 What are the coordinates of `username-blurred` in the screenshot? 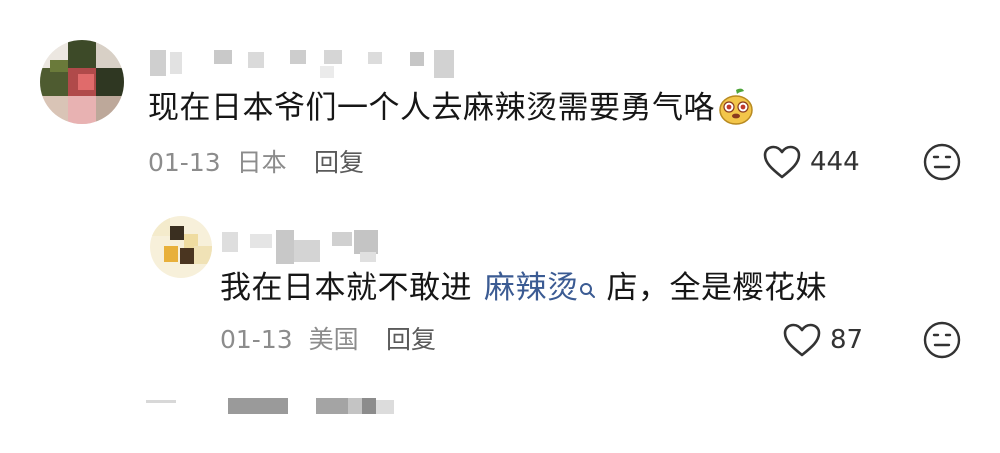 It's located at (310, 64).